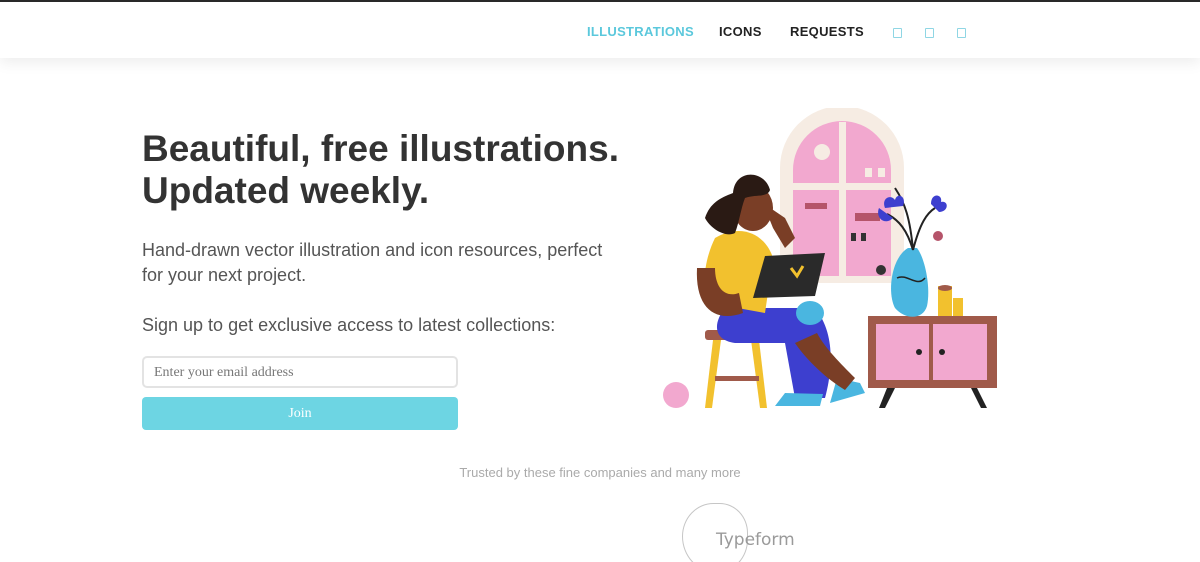  What do you see at coordinates (300, 413) in the screenshot?
I see `join-button: Join` at bounding box center [300, 413].